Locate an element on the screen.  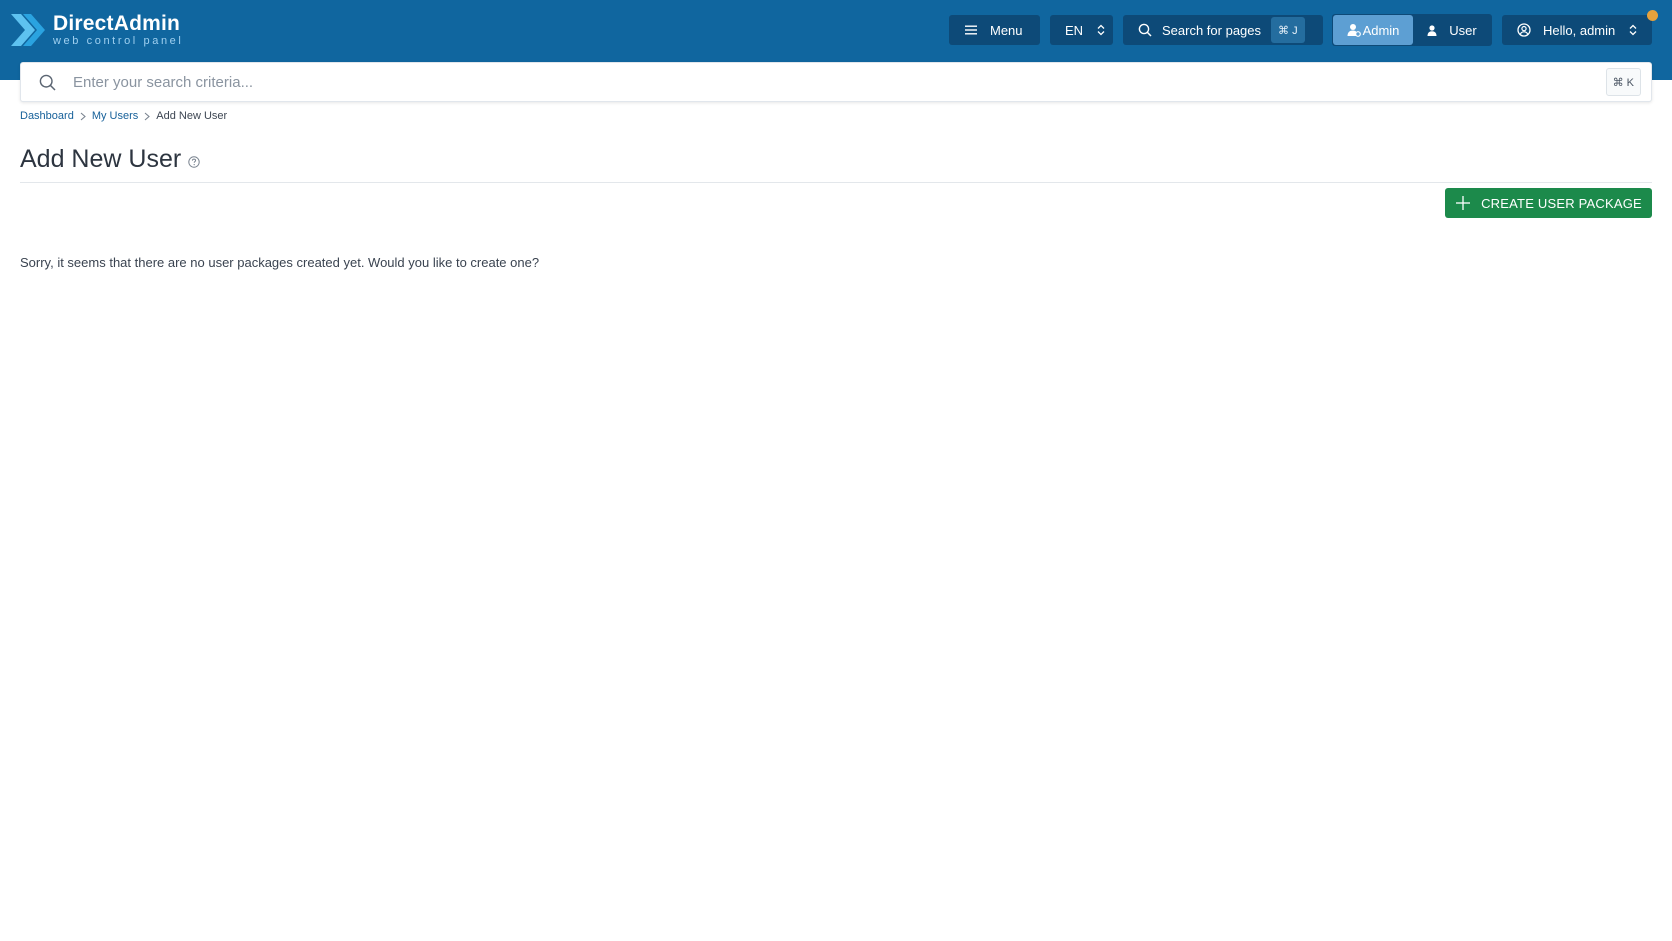
hamburger-icon is located at coordinates (971, 30).